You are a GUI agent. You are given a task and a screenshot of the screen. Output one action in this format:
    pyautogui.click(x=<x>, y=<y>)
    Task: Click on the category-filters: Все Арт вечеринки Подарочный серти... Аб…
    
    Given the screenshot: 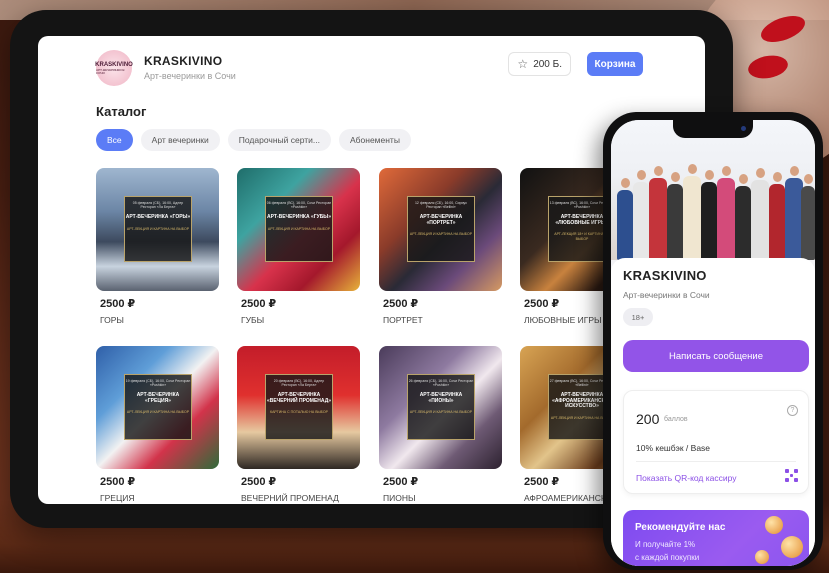 What is the action you would take?
    pyautogui.click(x=253, y=140)
    